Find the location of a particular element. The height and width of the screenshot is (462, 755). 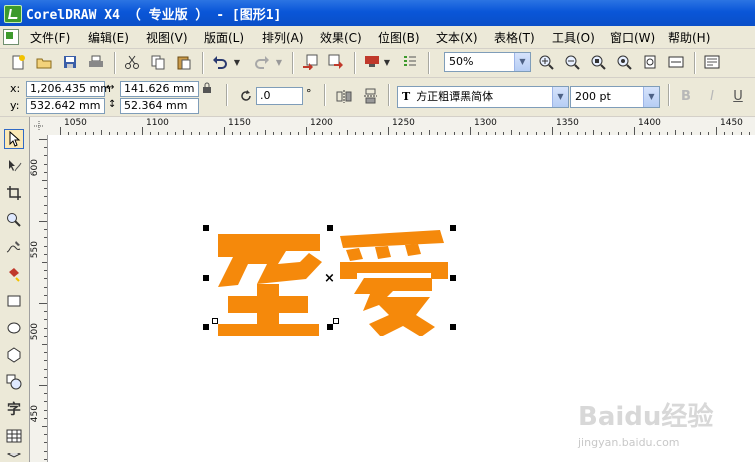

pick-tool-icon is located at coordinates (14, 139).